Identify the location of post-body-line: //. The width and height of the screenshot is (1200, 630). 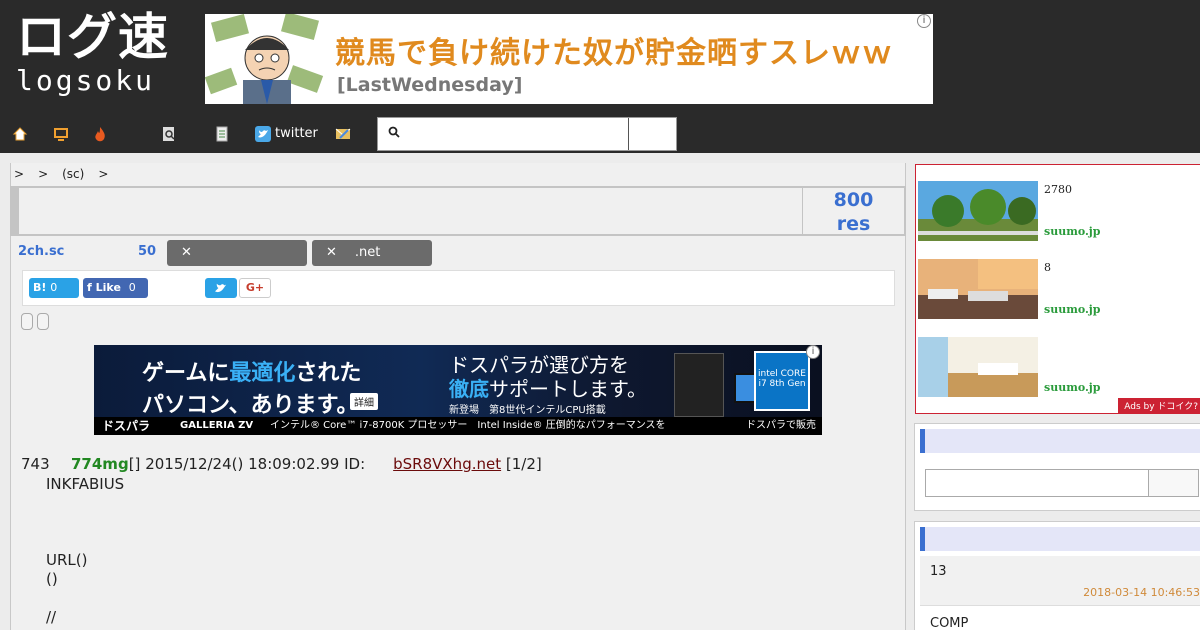
(51, 617).